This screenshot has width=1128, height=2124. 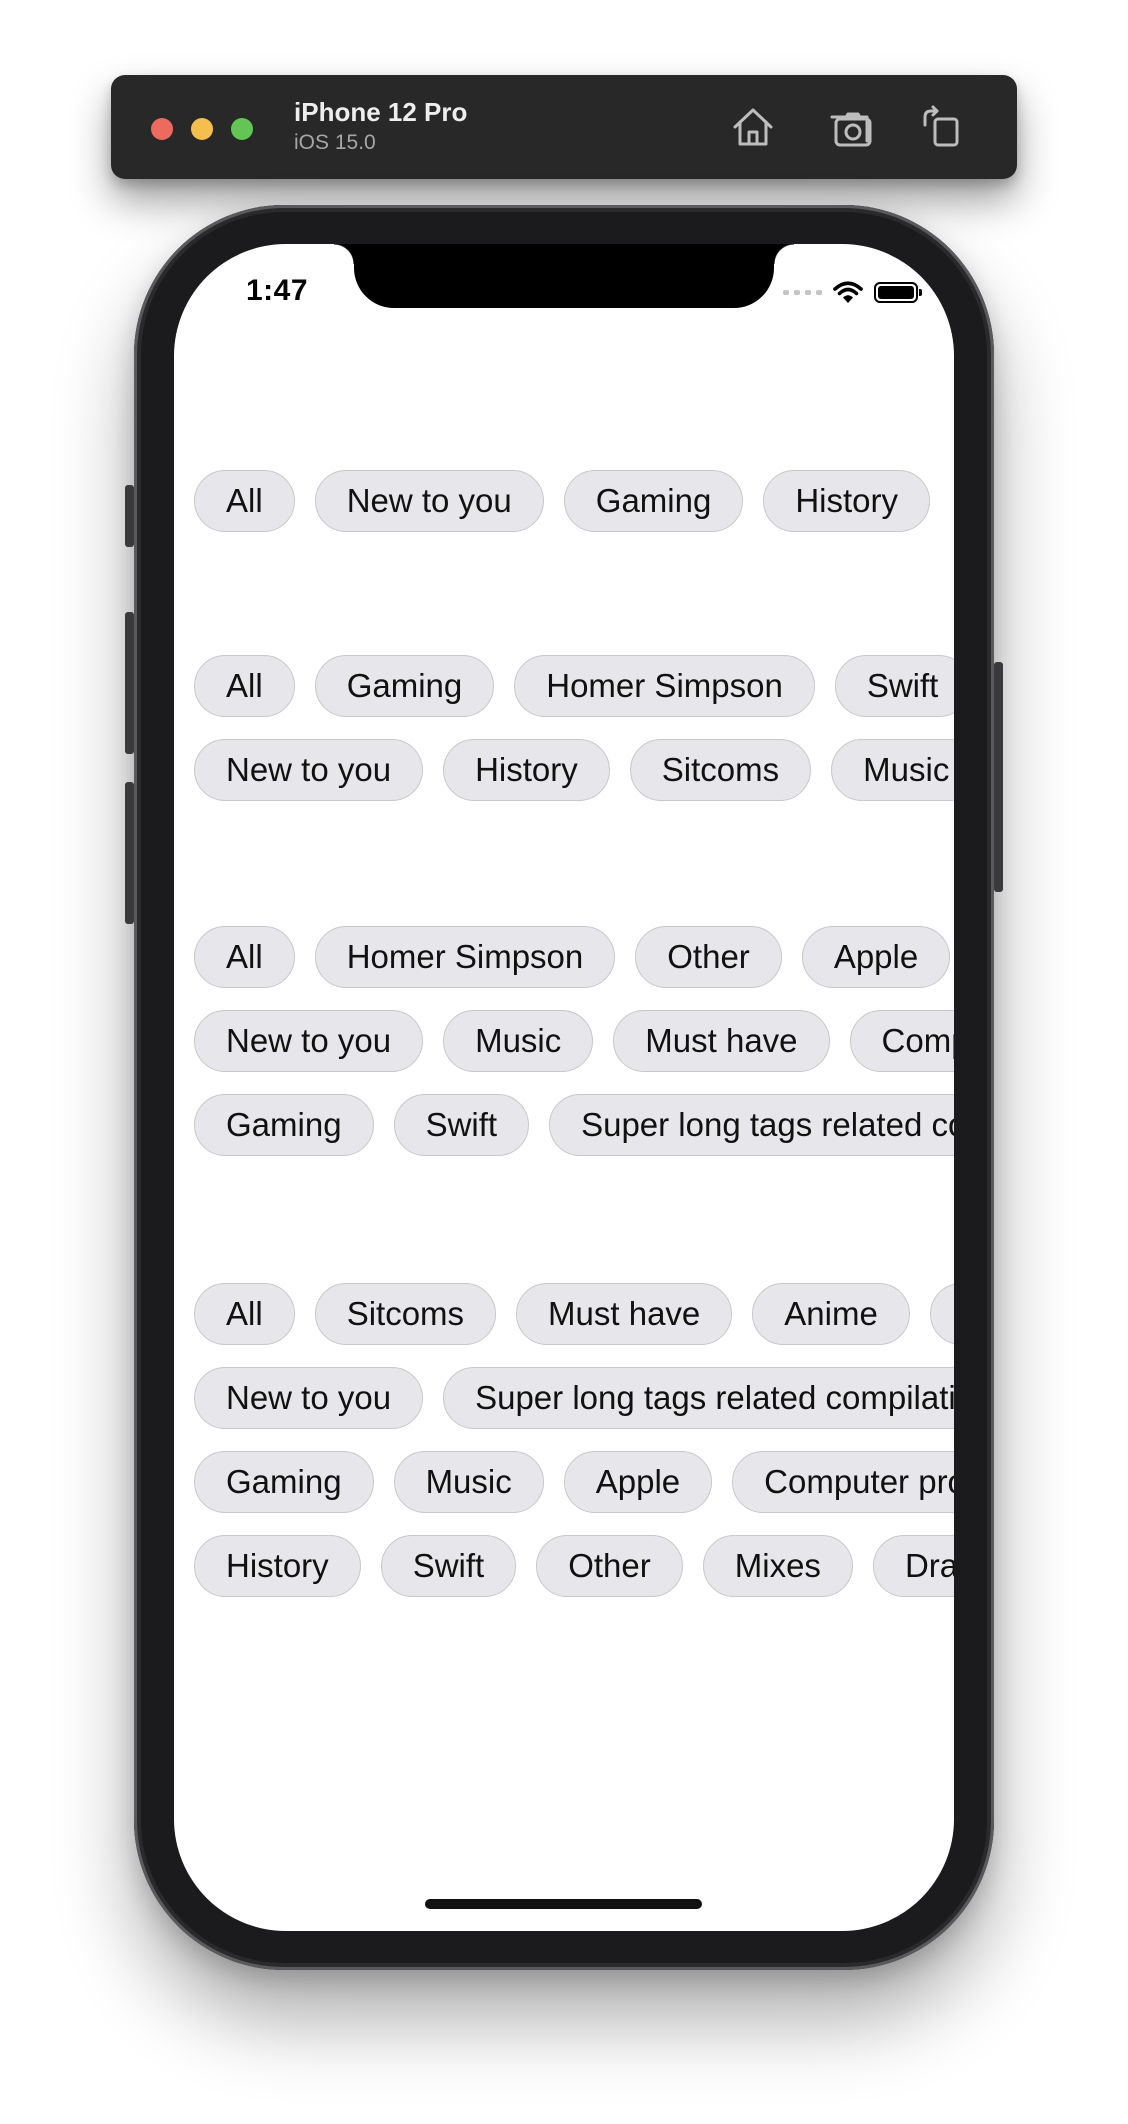 I want to click on simulator-toolbar: iPhone 12 Pro iOS 15.0, so click(x=564, y=127).